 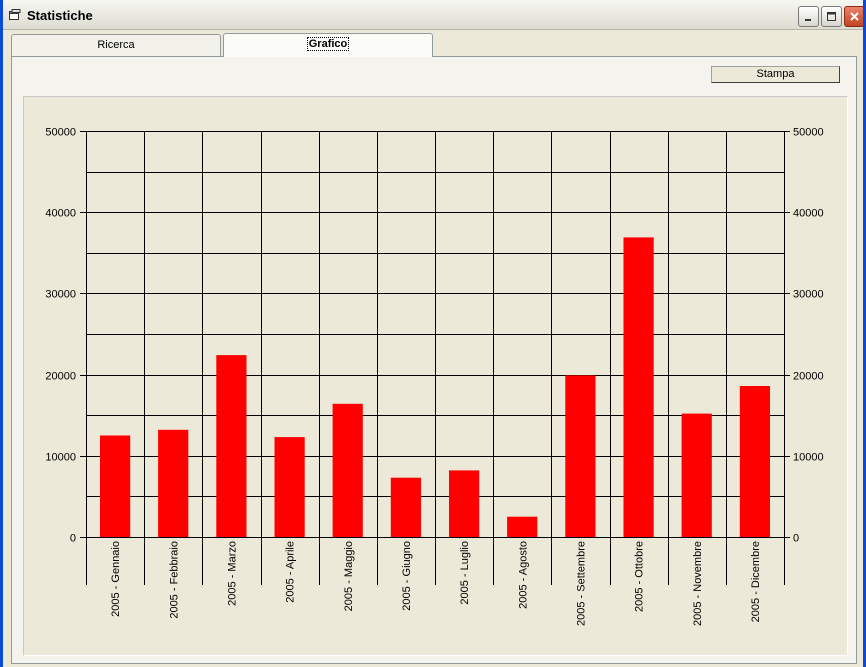 I want to click on y-tick-label-right: 30000, so click(x=808, y=295).